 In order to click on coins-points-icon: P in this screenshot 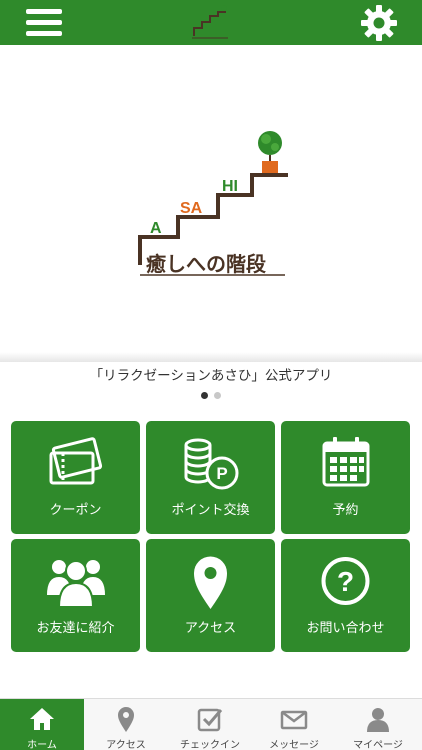, I will do `click(211, 464)`.